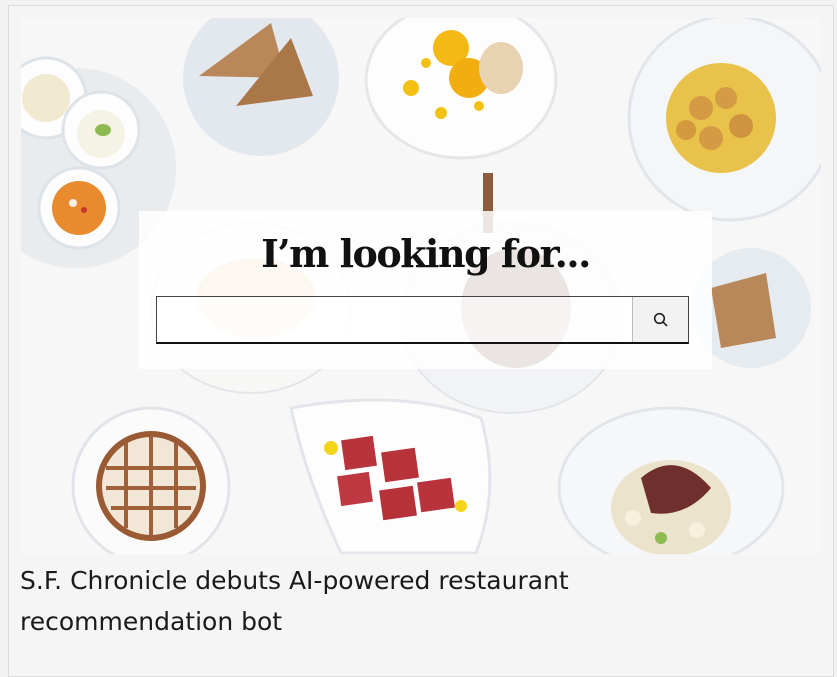  I want to click on search-button, so click(660, 319).